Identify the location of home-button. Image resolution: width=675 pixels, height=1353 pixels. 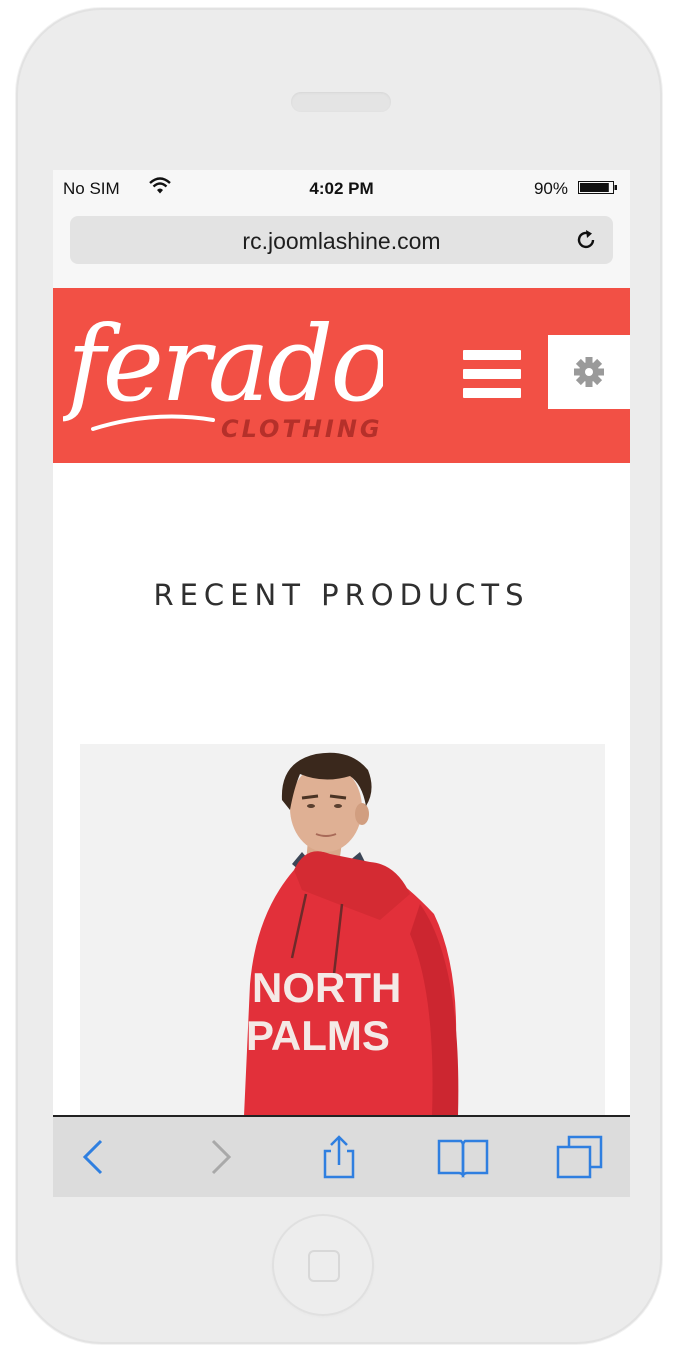
(323, 1265).